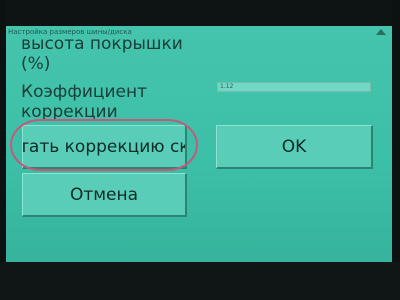 This screenshot has width=400, height=300. What do you see at coordinates (396, 150) in the screenshot?
I see `device-bezel-right` at bounding box center [396, 150].